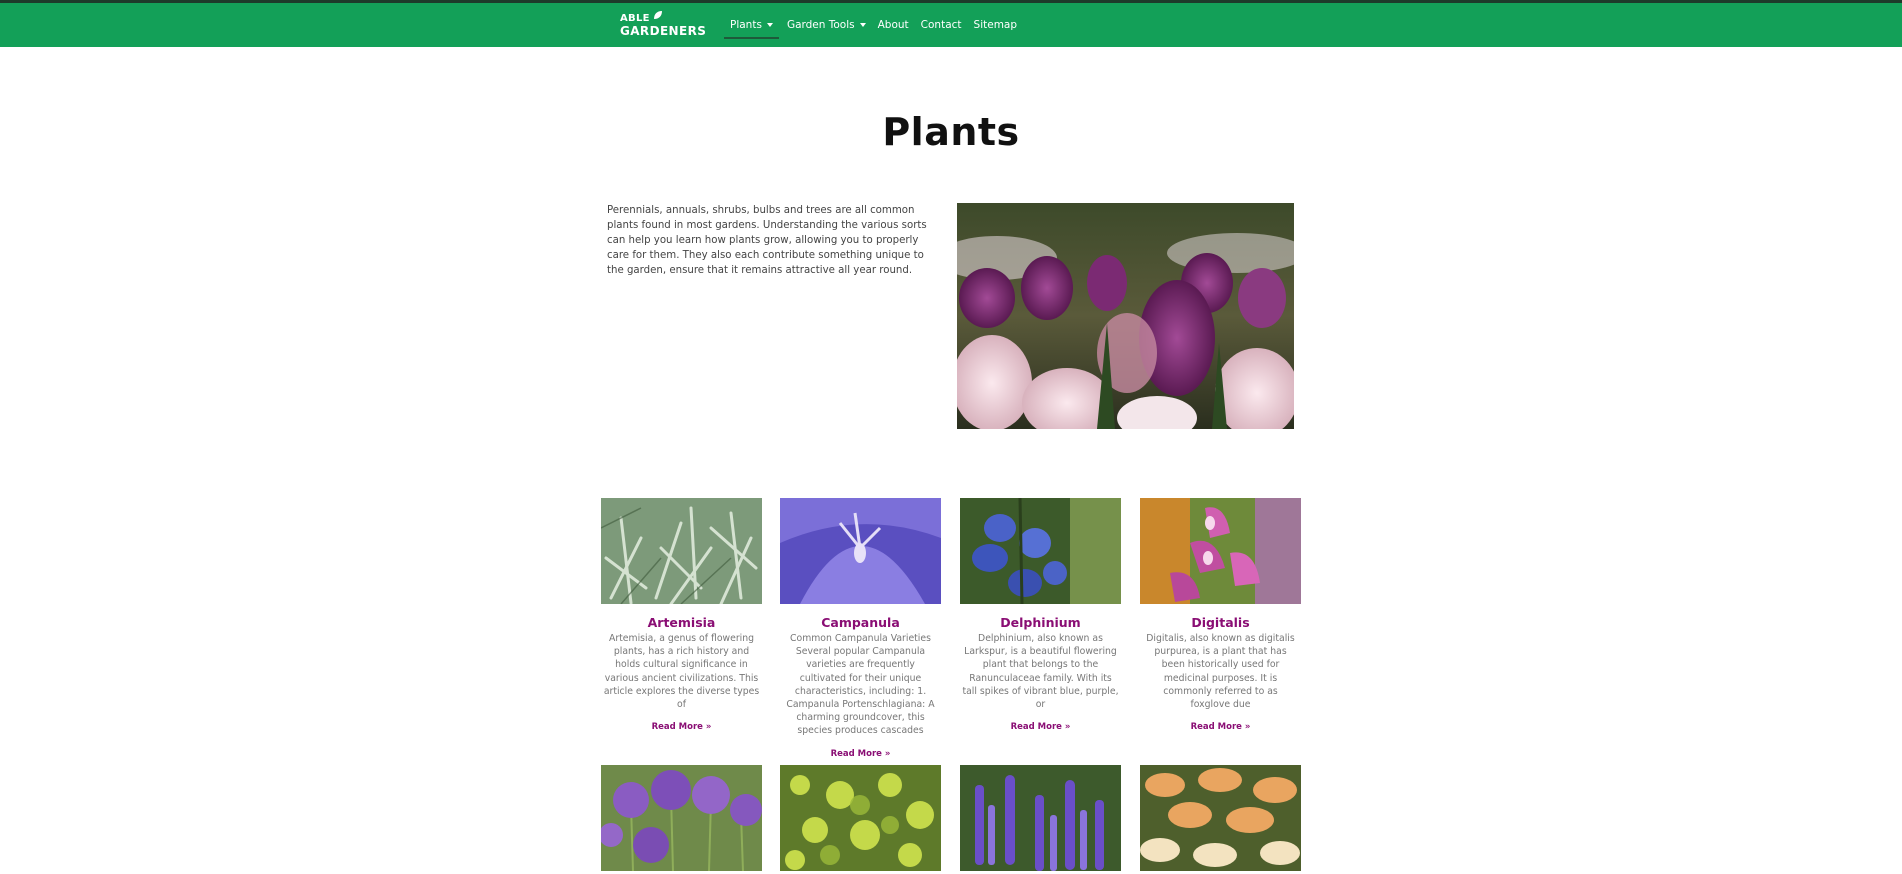  I want to click on site-logo: ABLE GARDENERS, so click(663, 26).